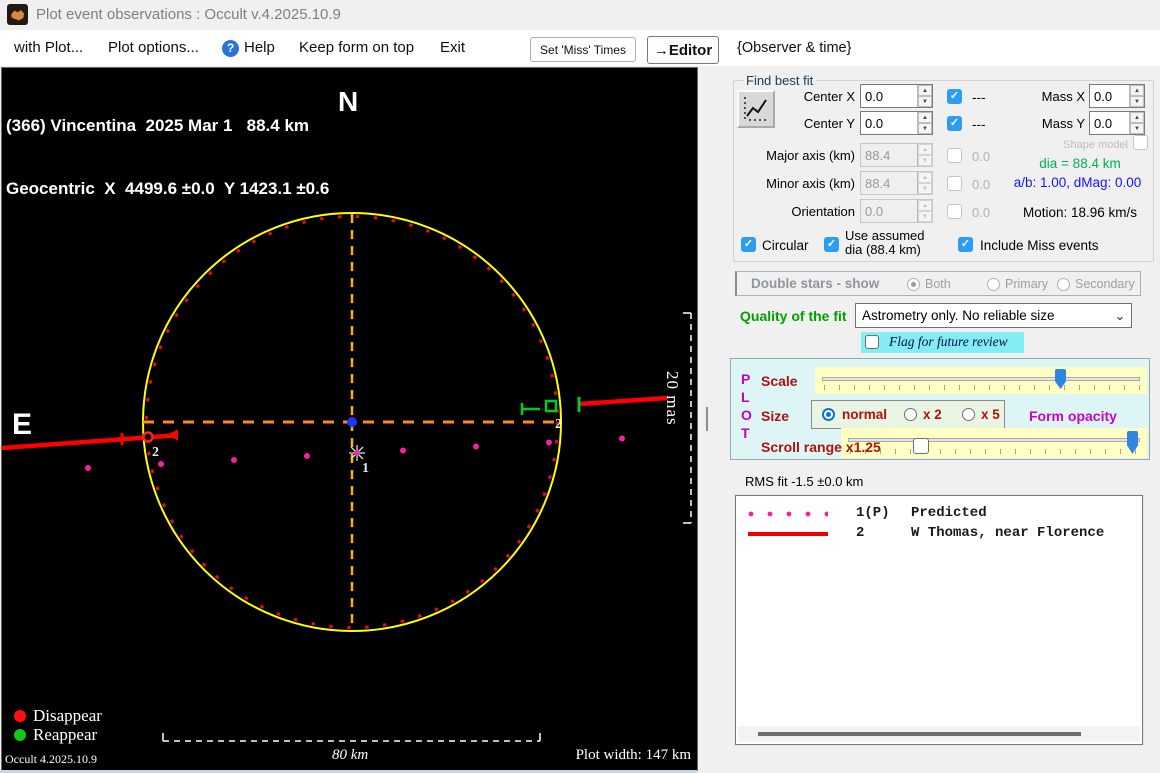  I want to click on horizontal-scrollbar, so click(939, 734).